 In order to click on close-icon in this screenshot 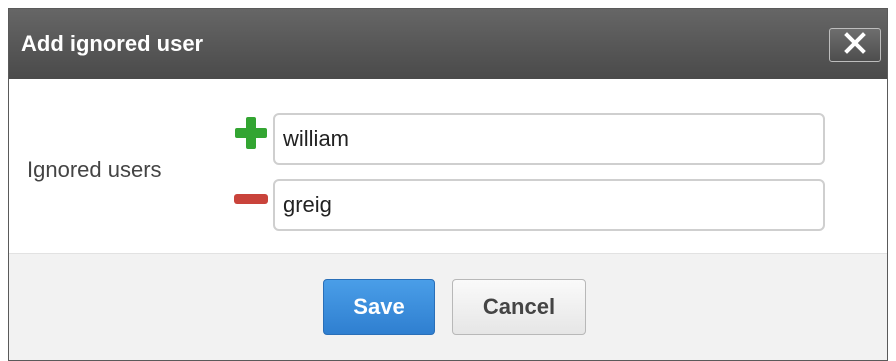, I will do `click(855, 45)`.